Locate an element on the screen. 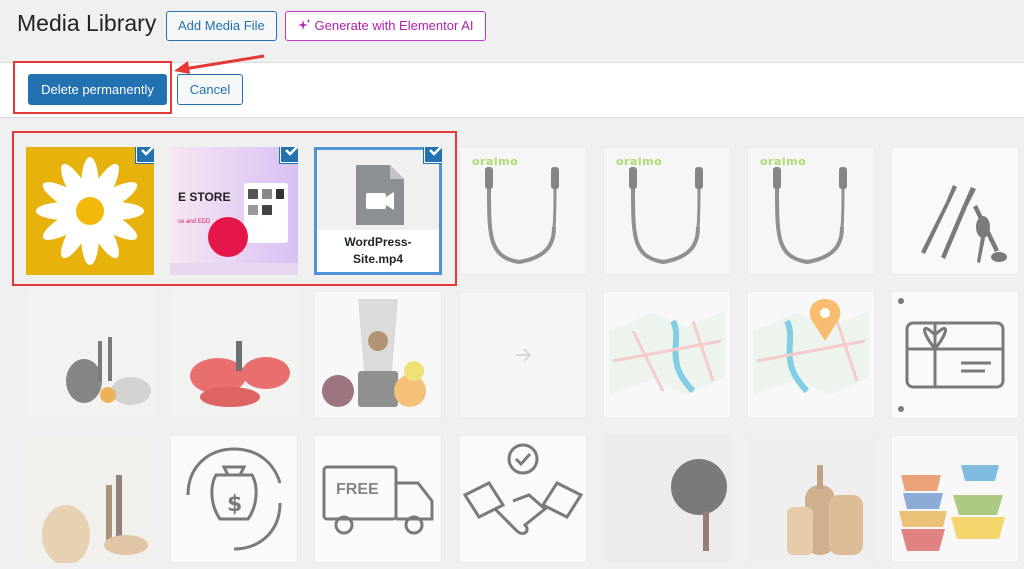 This screenshot has height=569, width=1024. money-refund-icon: $ is located at coordinates (234, 499).